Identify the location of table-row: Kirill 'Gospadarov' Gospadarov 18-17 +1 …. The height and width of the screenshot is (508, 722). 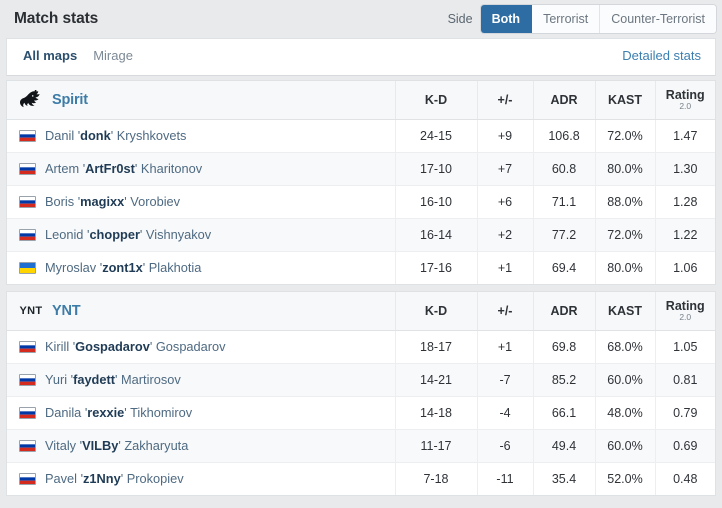
(361, 347).